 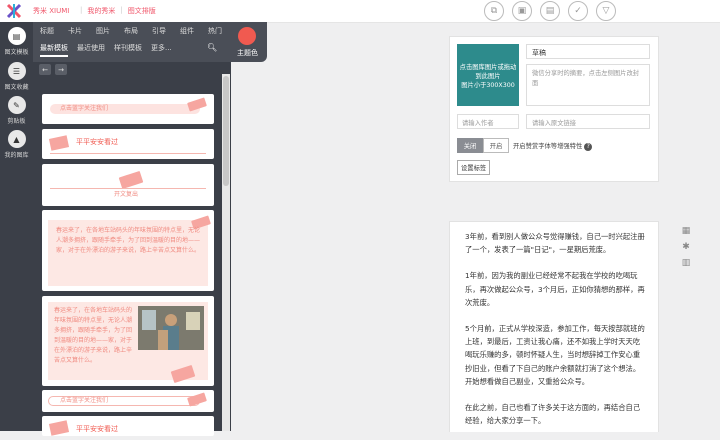 I want to click on sidebar-item-clipboard: ✎ 剪贴板, so click(x=16, y=110).